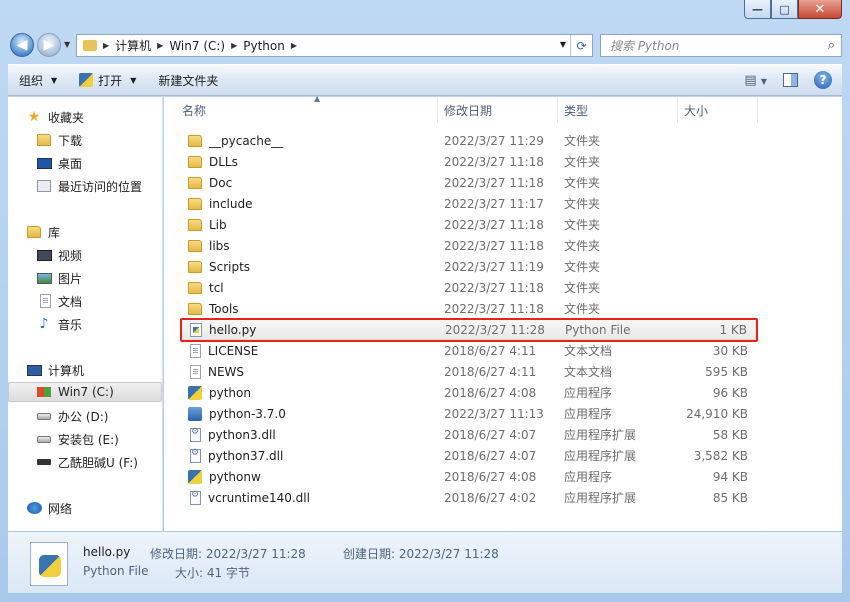 Image resolution: width=850 pixels, height=602 pixels. I want to click on breadcrumb-drive: Win7 (C:), so click(197, 46).